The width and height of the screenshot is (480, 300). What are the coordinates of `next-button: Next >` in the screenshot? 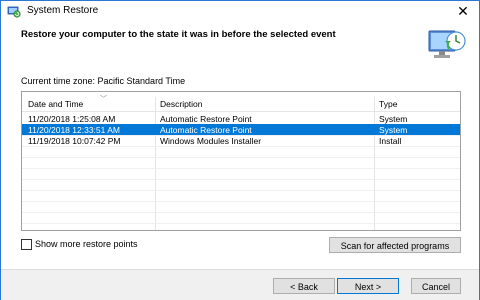 It's located at (368, 286).